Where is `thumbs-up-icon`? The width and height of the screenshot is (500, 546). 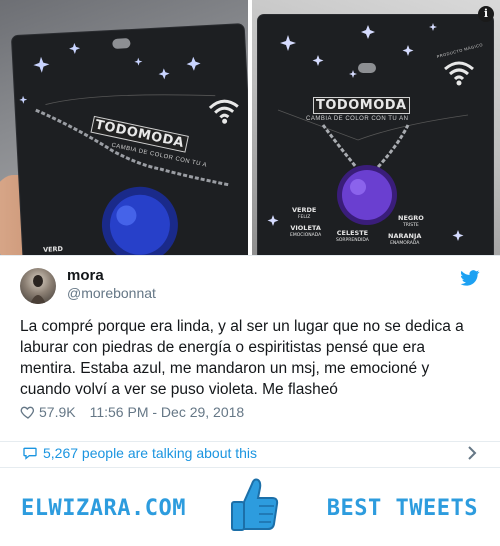
thumbs-up-icon is located at coordinates (255, 504).